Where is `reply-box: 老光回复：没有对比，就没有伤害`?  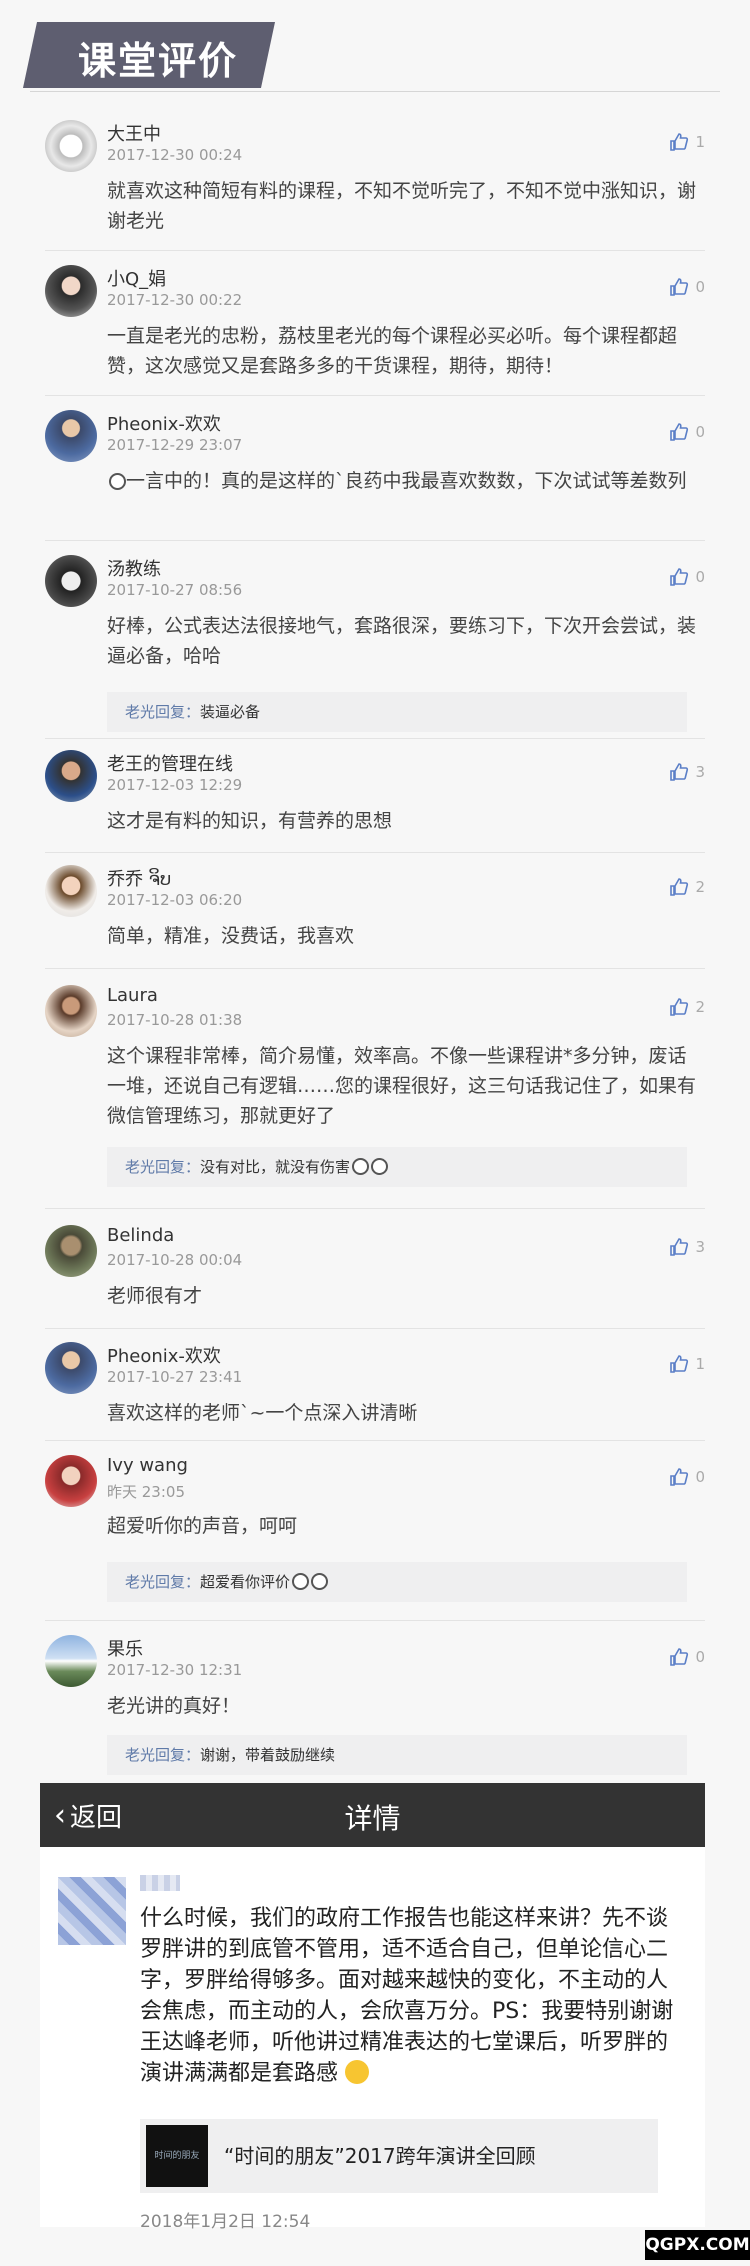 reply-box: 老光回复：没有对比，就没有伤害 is located at coordinates (397, 1167).